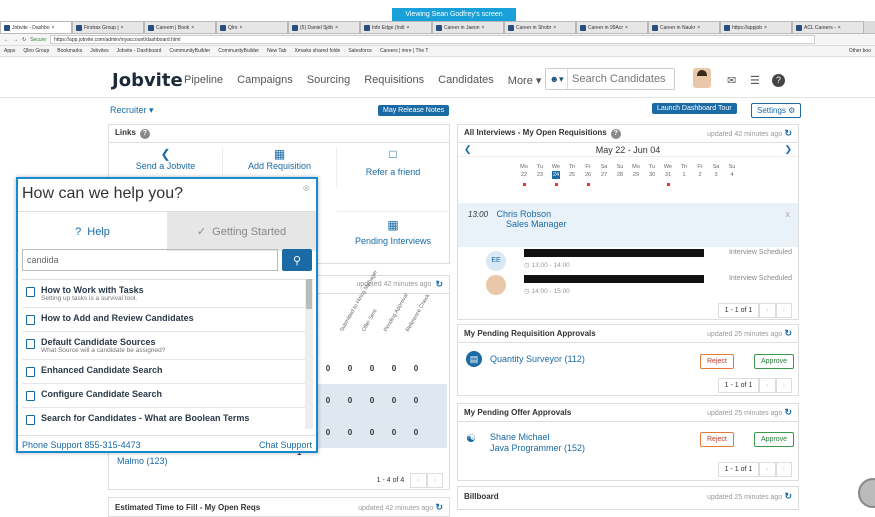 Image resolution: width=875 pixels, height=517 pixels. What do you see at coordinates (588, 174) in the screenshot?
I see `calendar-day: Fr 26` at bounding box center [588, 174].